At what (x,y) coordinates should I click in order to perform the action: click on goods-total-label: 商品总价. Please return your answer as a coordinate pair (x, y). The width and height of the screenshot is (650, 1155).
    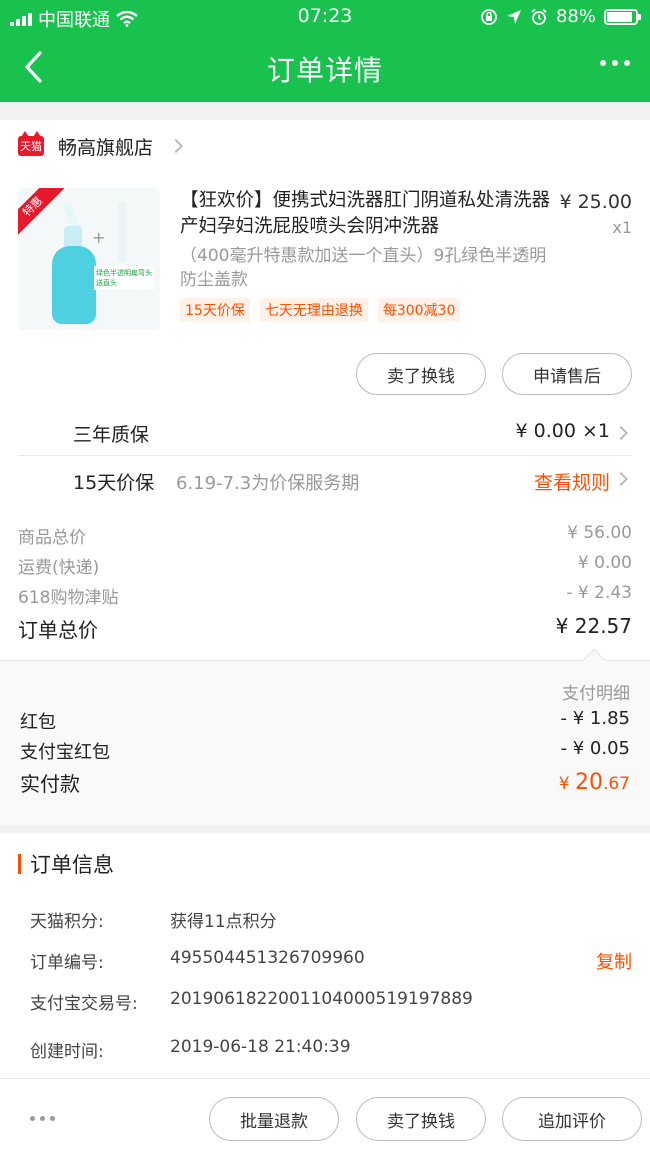
    Looking at the image, I should click on (52, 538).